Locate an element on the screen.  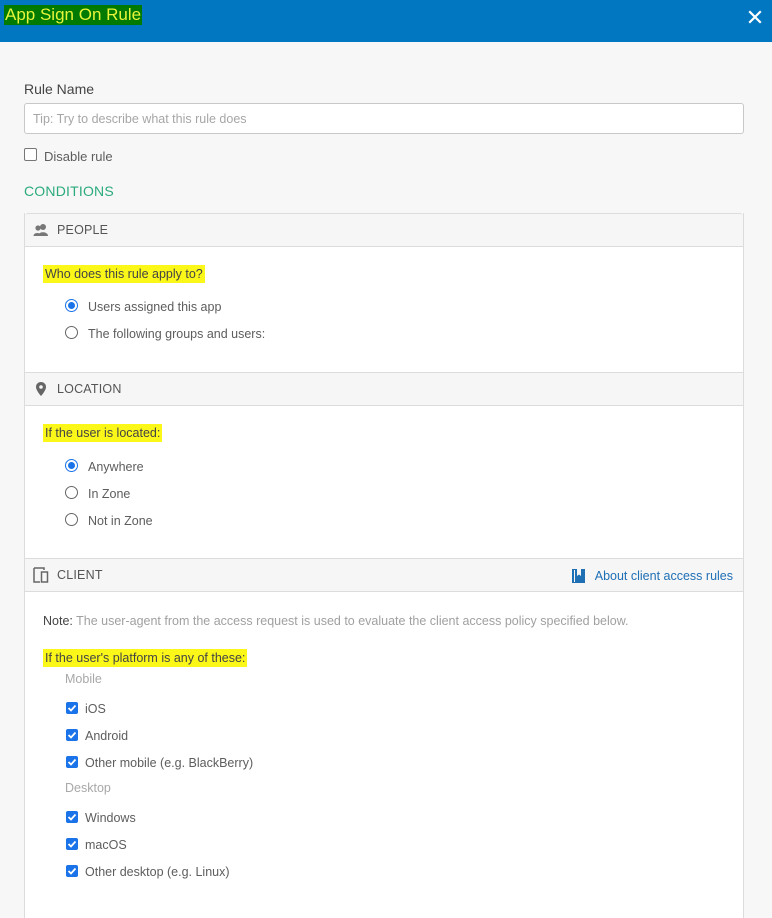
people-panel-header: PEOPLE is located at coordinates (384, 230).